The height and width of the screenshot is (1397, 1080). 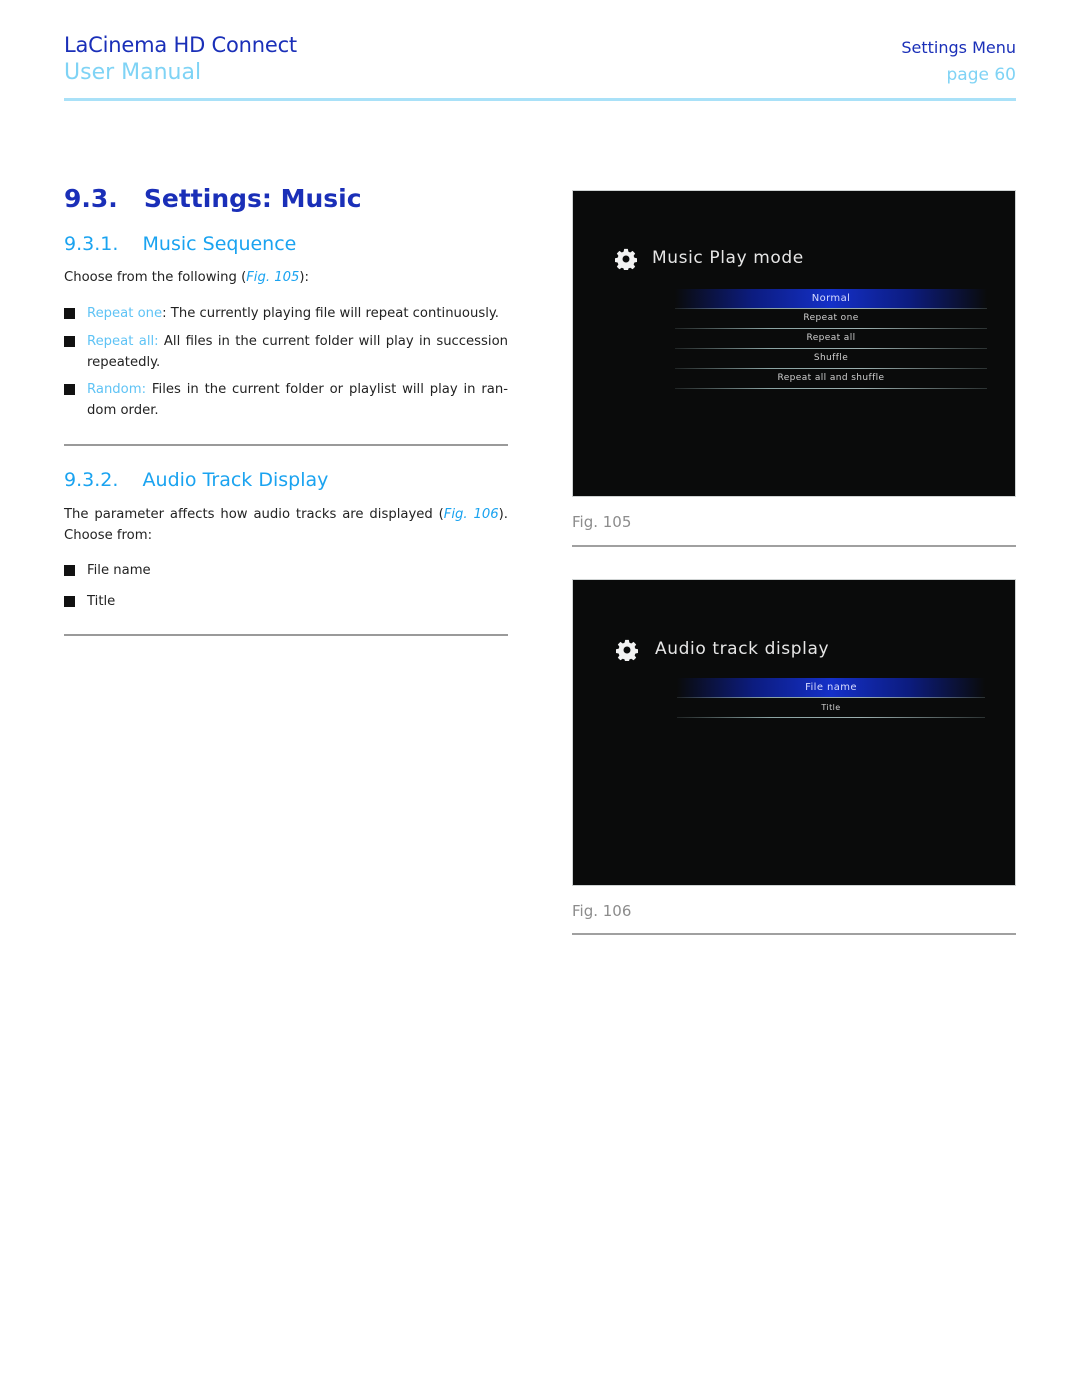 I want to click on music-sequence-intro: Choose from the following (Fig. 105):, so click(x=286, y=277).